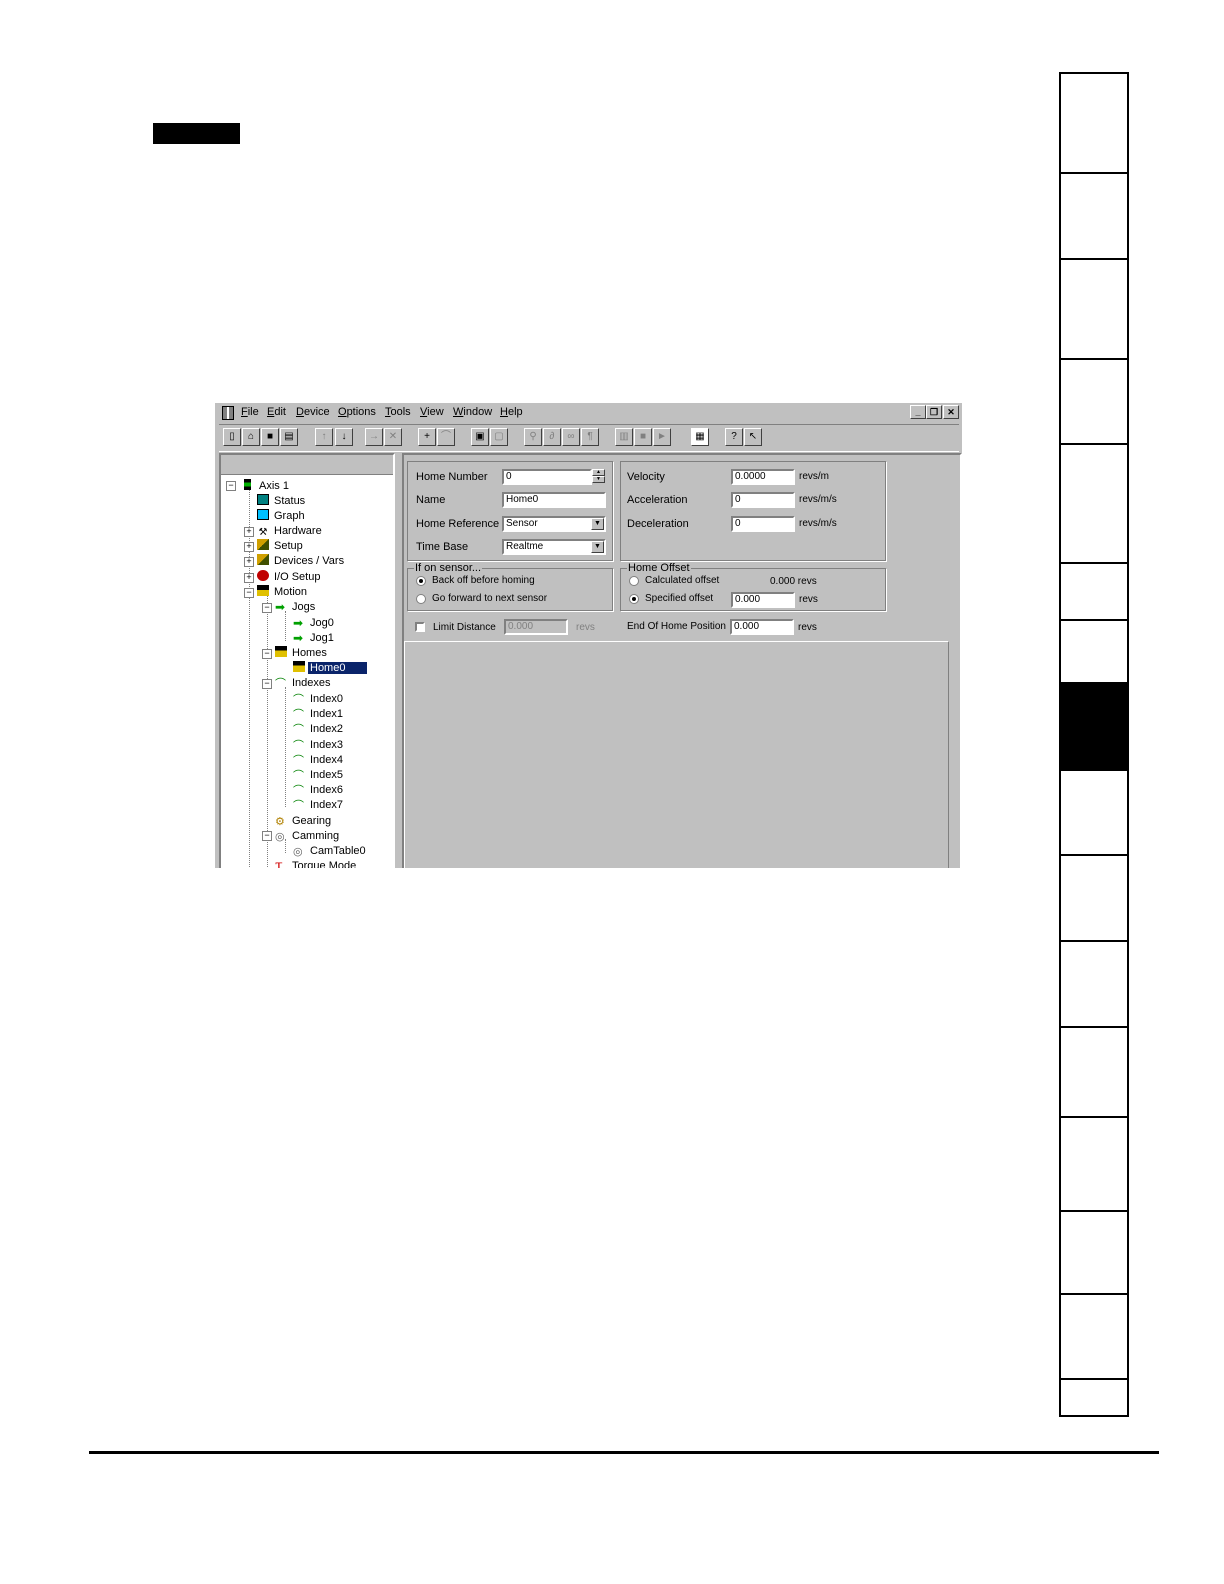 The width and height of the screenshot is (1224, 1584). I want to click on tree-item-graph: Graph, so click(282, 516).